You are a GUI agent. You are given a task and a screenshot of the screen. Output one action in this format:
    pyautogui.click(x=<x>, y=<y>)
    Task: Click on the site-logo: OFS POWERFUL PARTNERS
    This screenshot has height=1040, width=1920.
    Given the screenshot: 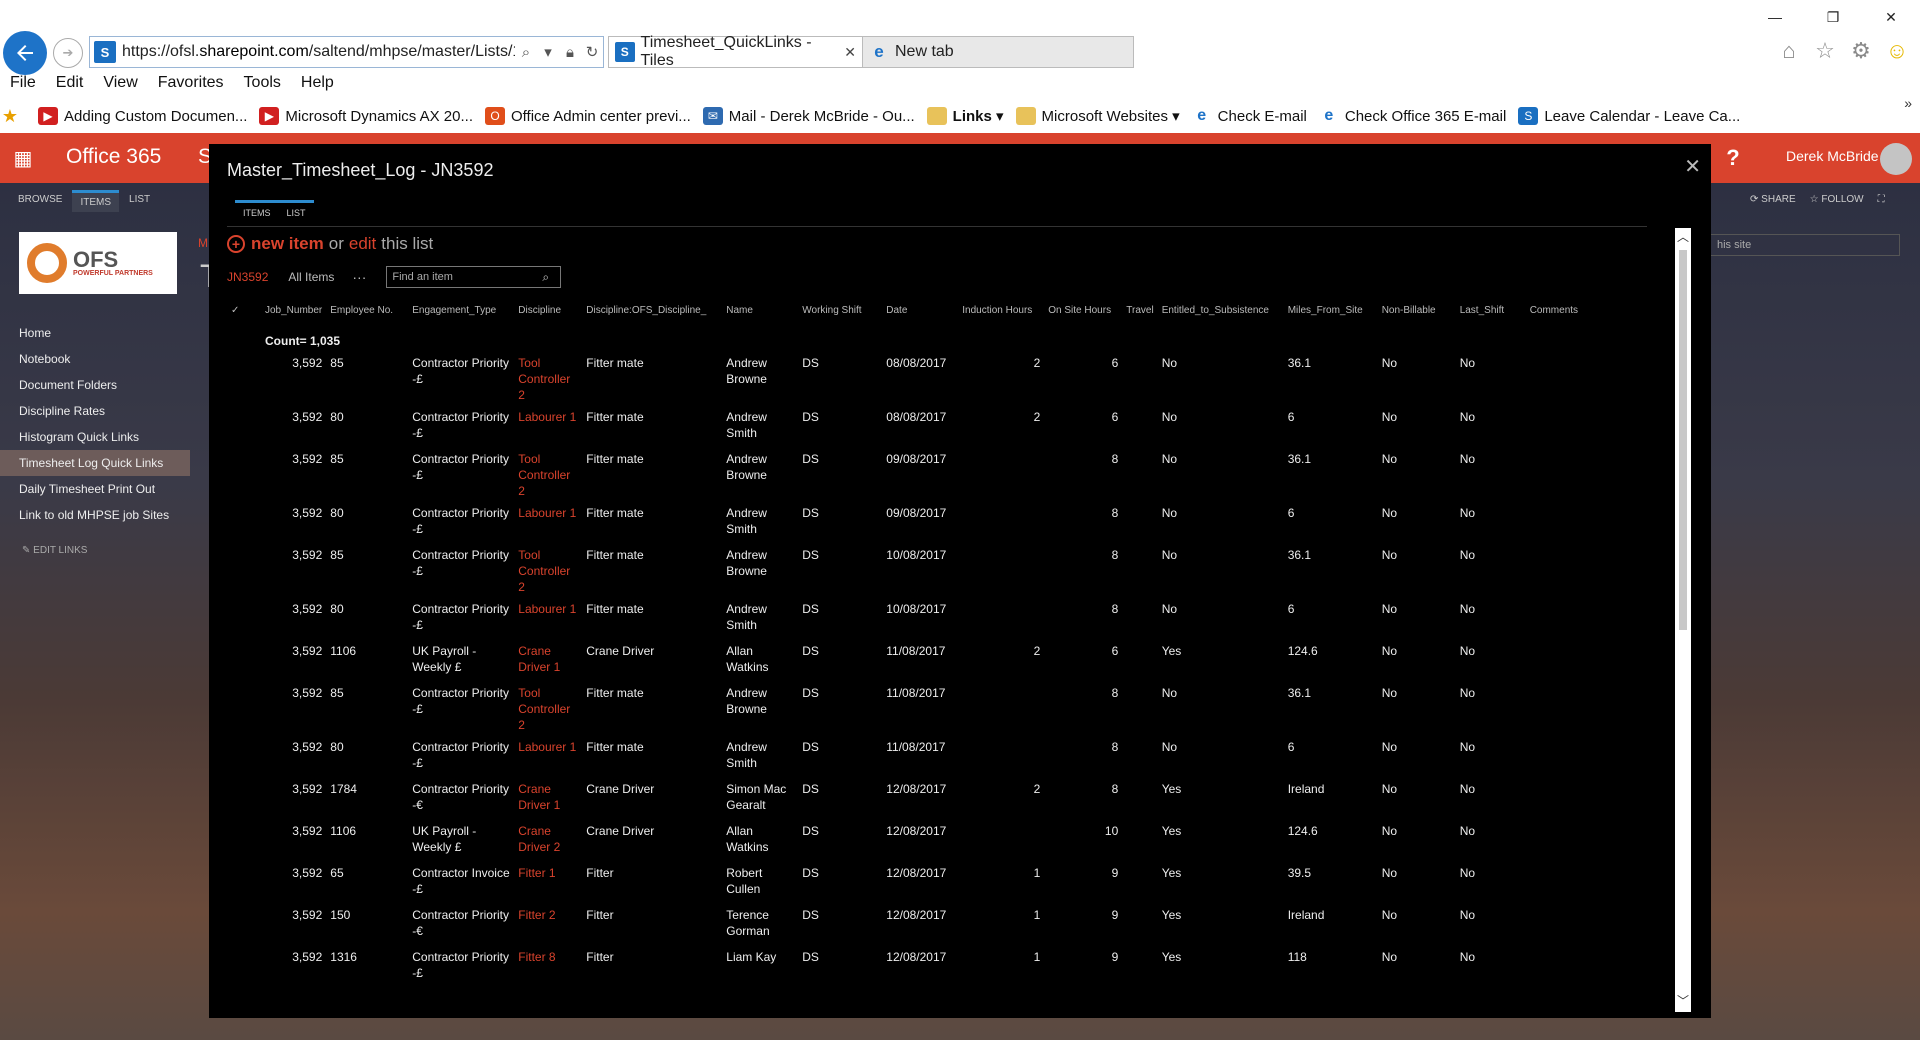 What is the action you would take?
    pyautogui.click(x=98, y=263)
    